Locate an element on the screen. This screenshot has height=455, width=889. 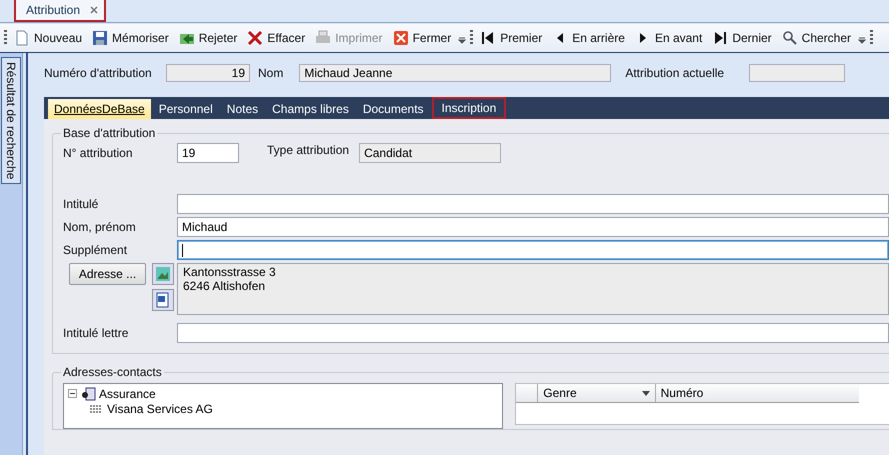
field-label: Intitulé is located at coordinates (81, 204).